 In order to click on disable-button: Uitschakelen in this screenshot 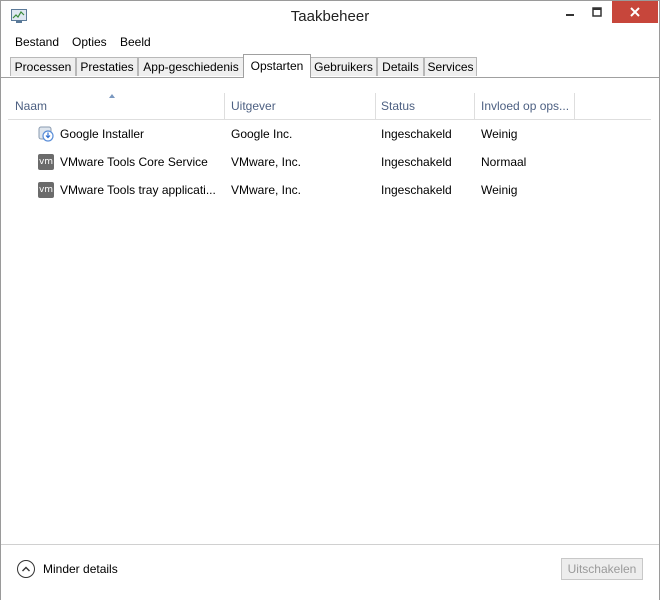, I will do `click(602, 569)`.